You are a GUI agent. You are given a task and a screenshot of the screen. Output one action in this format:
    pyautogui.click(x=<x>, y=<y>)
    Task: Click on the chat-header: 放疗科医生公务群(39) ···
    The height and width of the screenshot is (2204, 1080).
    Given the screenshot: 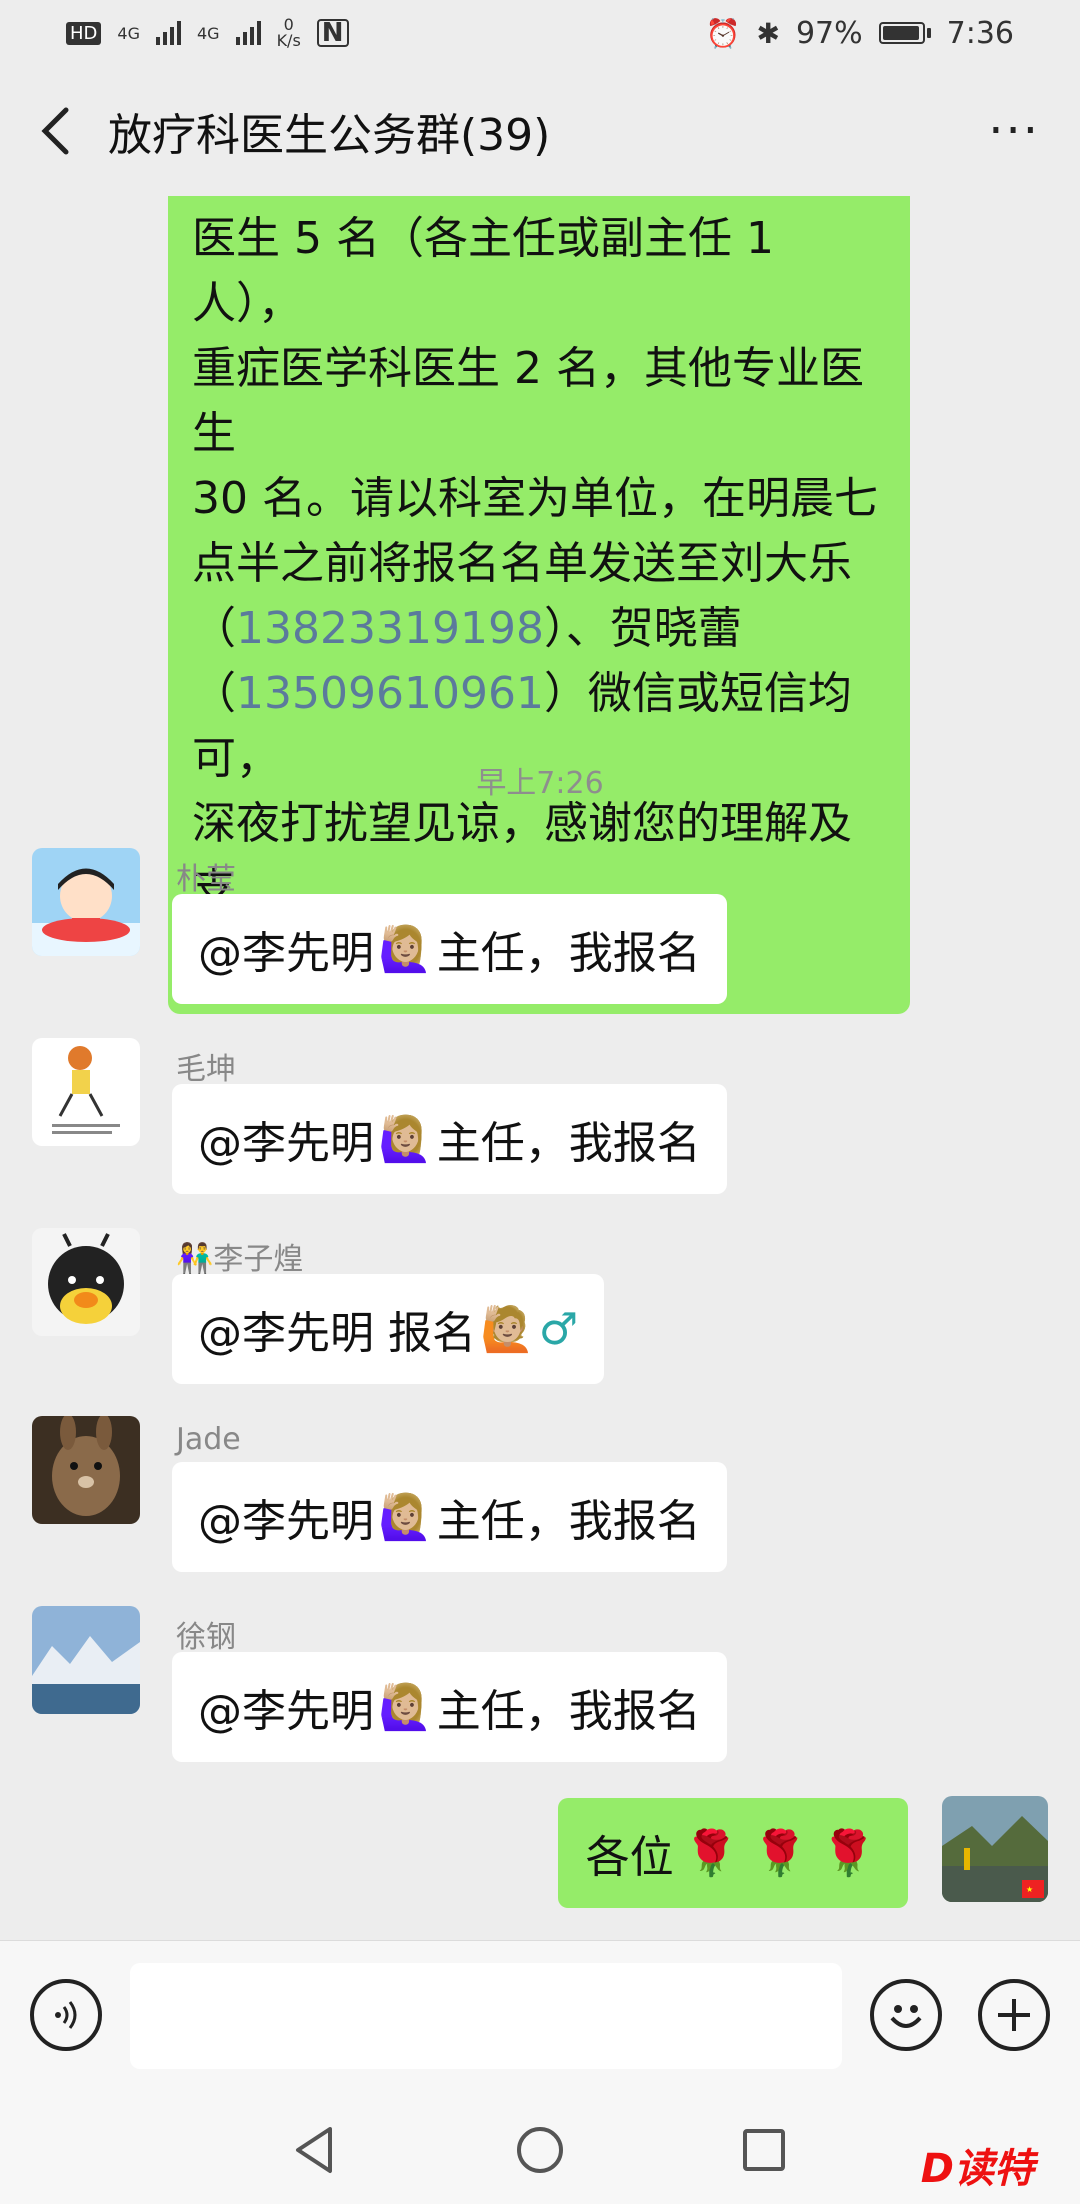 What is the action you would take?
    pyautogui.click(x=540, y=131)
    